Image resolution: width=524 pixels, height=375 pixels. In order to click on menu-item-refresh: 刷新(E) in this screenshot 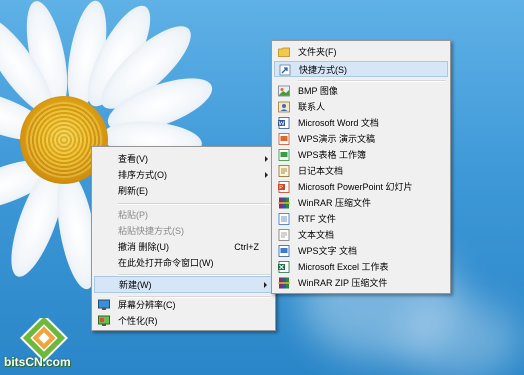, I will do `click(183, 191)`.